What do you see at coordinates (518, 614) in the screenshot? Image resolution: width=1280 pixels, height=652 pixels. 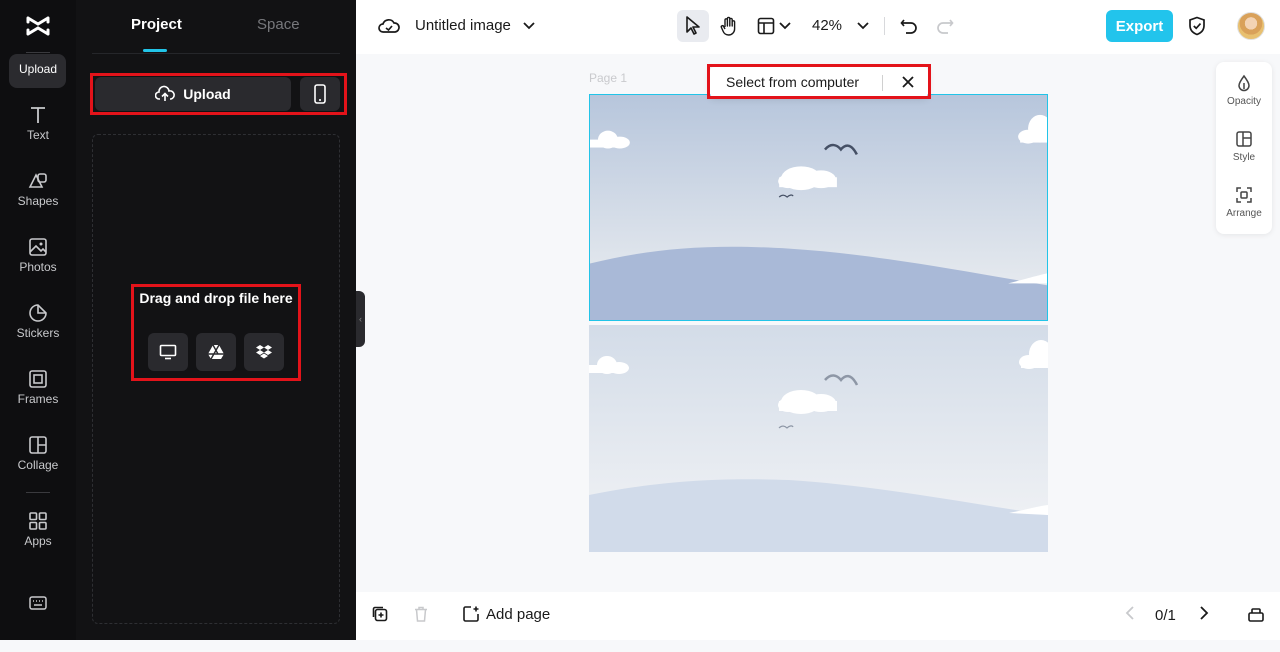 I see `add-page-label: Add page` at bounding box center [518, 614].